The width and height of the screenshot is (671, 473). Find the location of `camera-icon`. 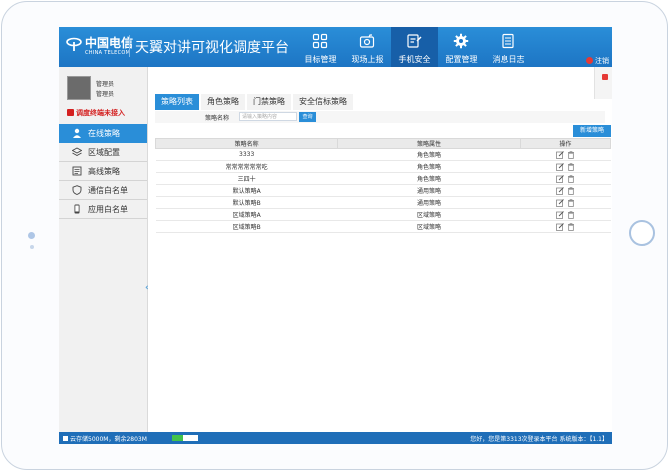

camera-icon is located at coordinates (367, 41).